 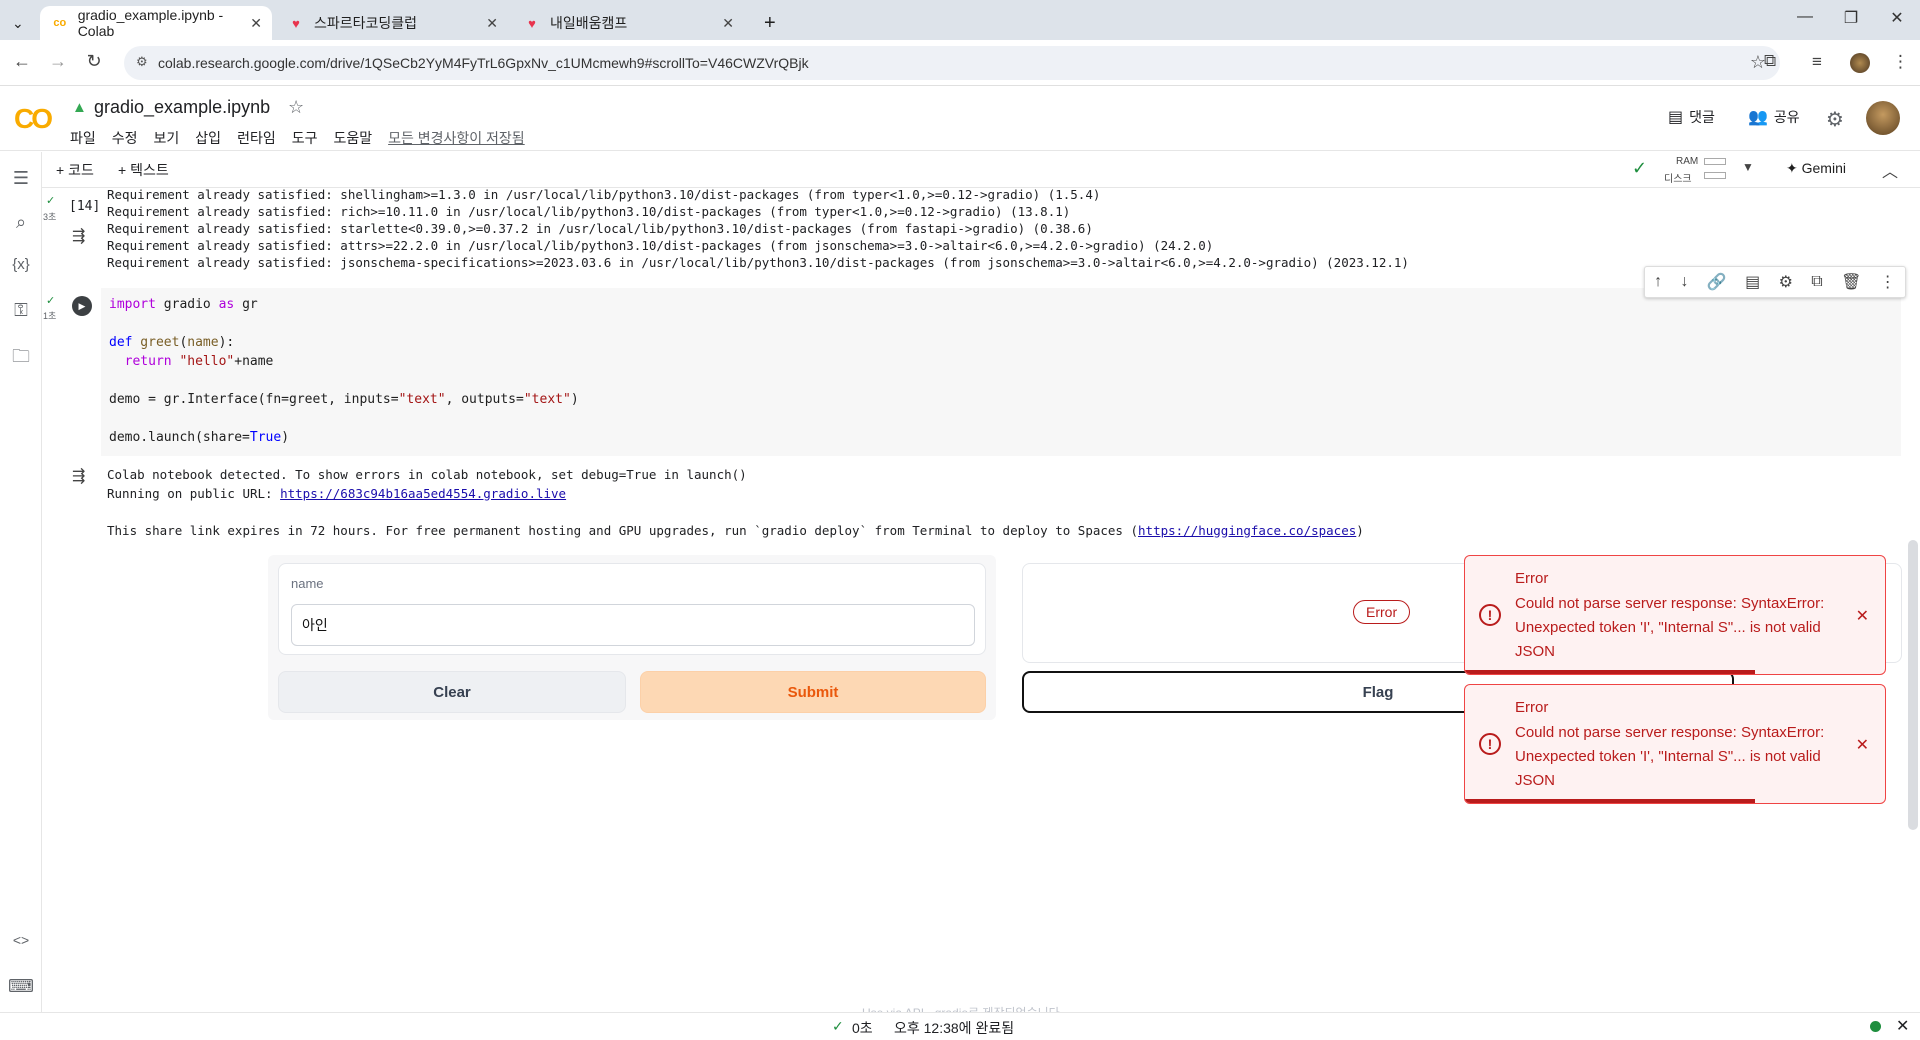 I want to click on heart-favicon-icon: ♥, so click(x=296, y=23).